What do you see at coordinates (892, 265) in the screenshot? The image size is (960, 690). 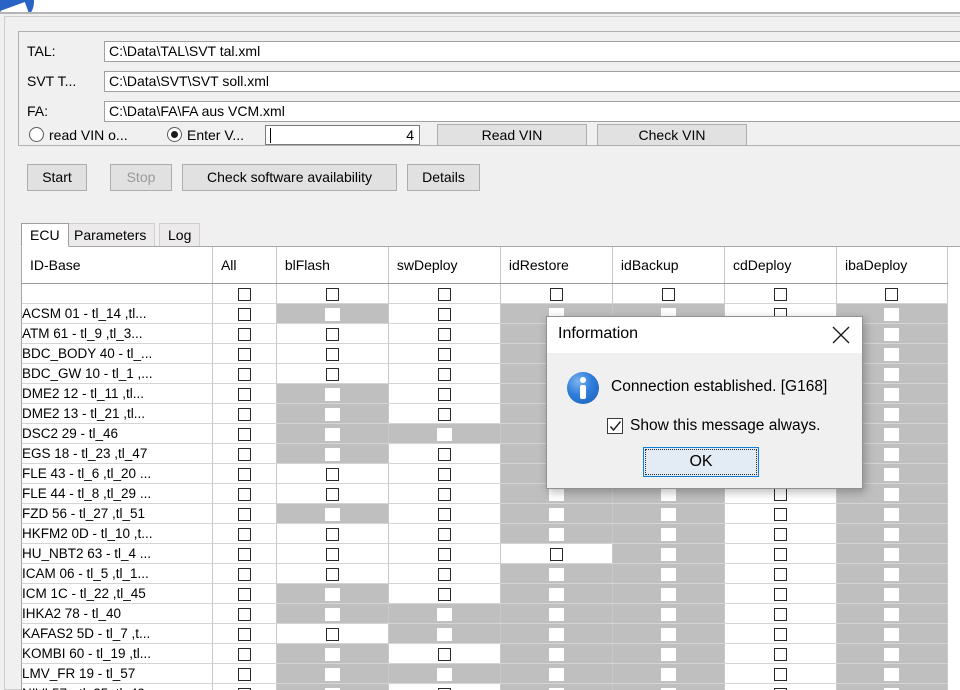 I see `column-header-ibadeploy: ibaDeploy` at bounding box center [892, 265].